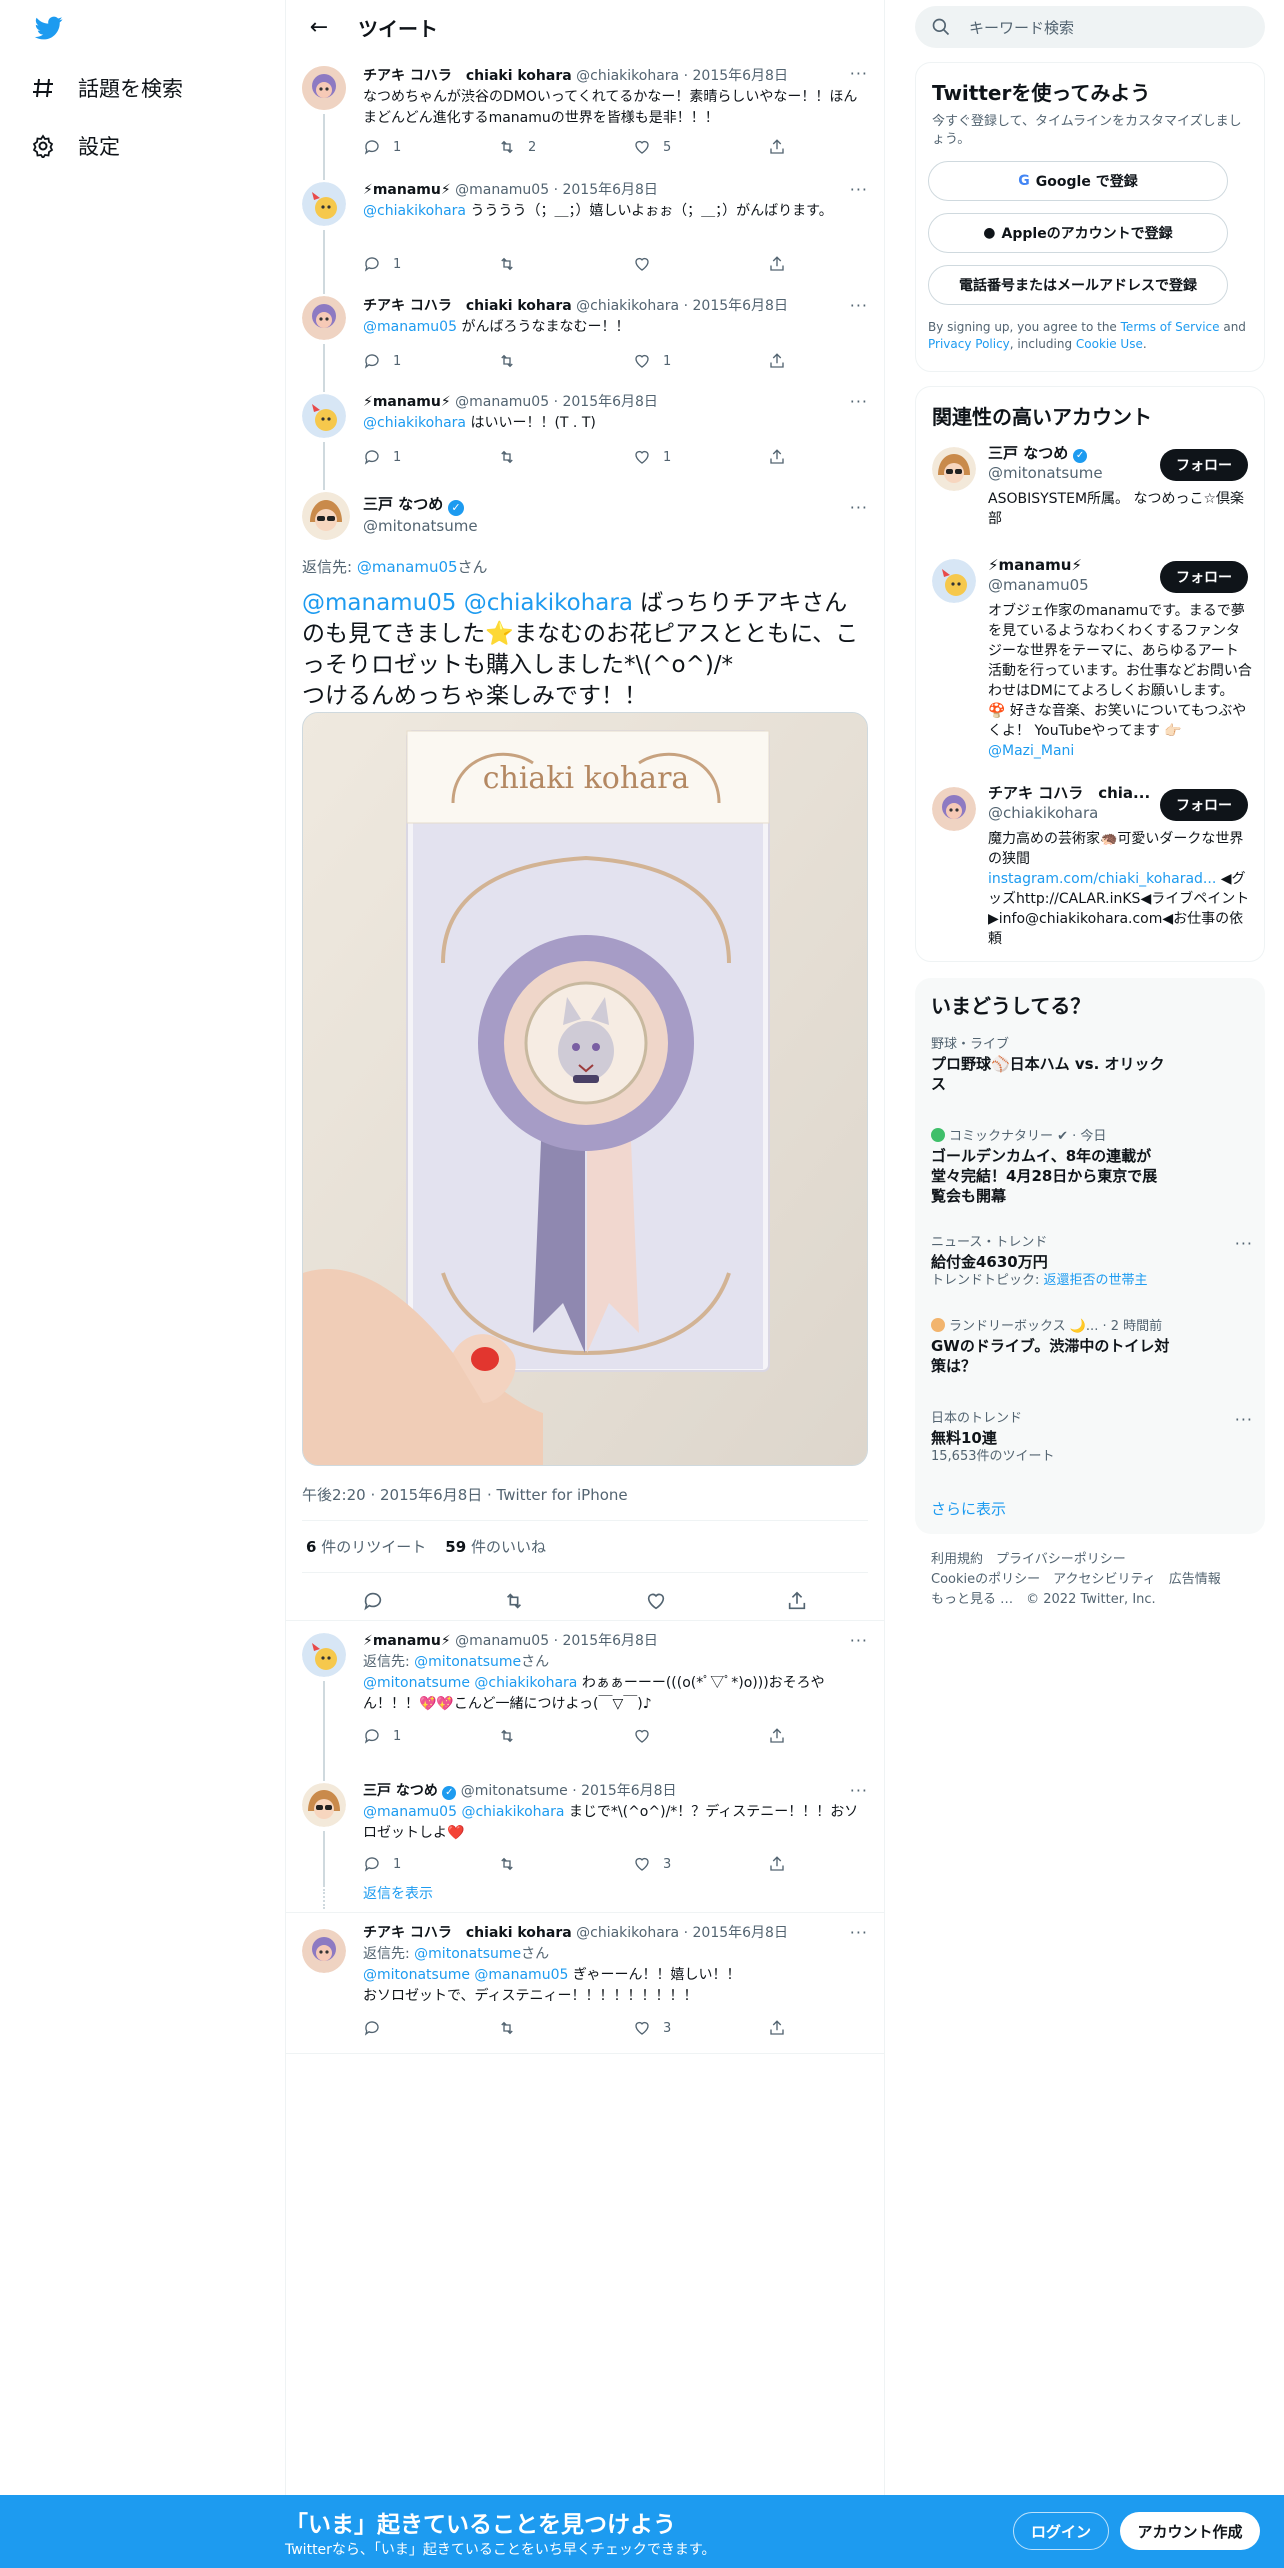 The height and width of the screenshot is (2568, 1284). What do you see at coordinates (1091, 1065) in the screenshot?
I see `trend-item: 野球・ライブ プロ野球⚾日本ハム vs. オリックス` at bounding box center [1091, 1065].